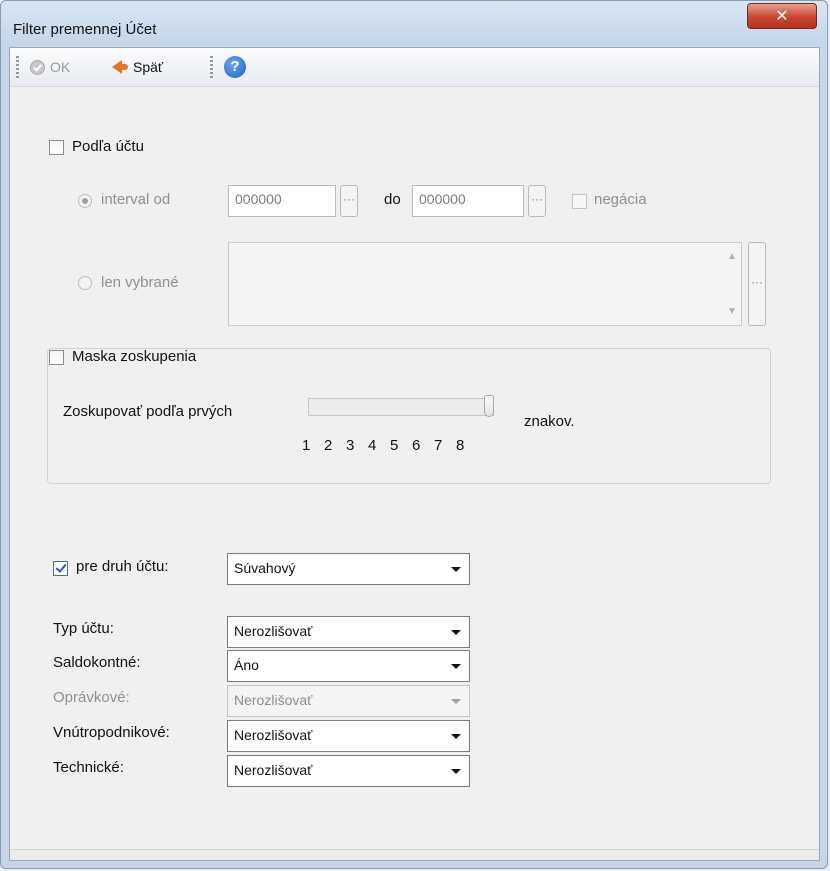 The width and height of the screenshot is (830, 871). What do you see at coordinates (85, 201) in the screenshot?
I see `interval-radio` at bounding box center [85, 201].